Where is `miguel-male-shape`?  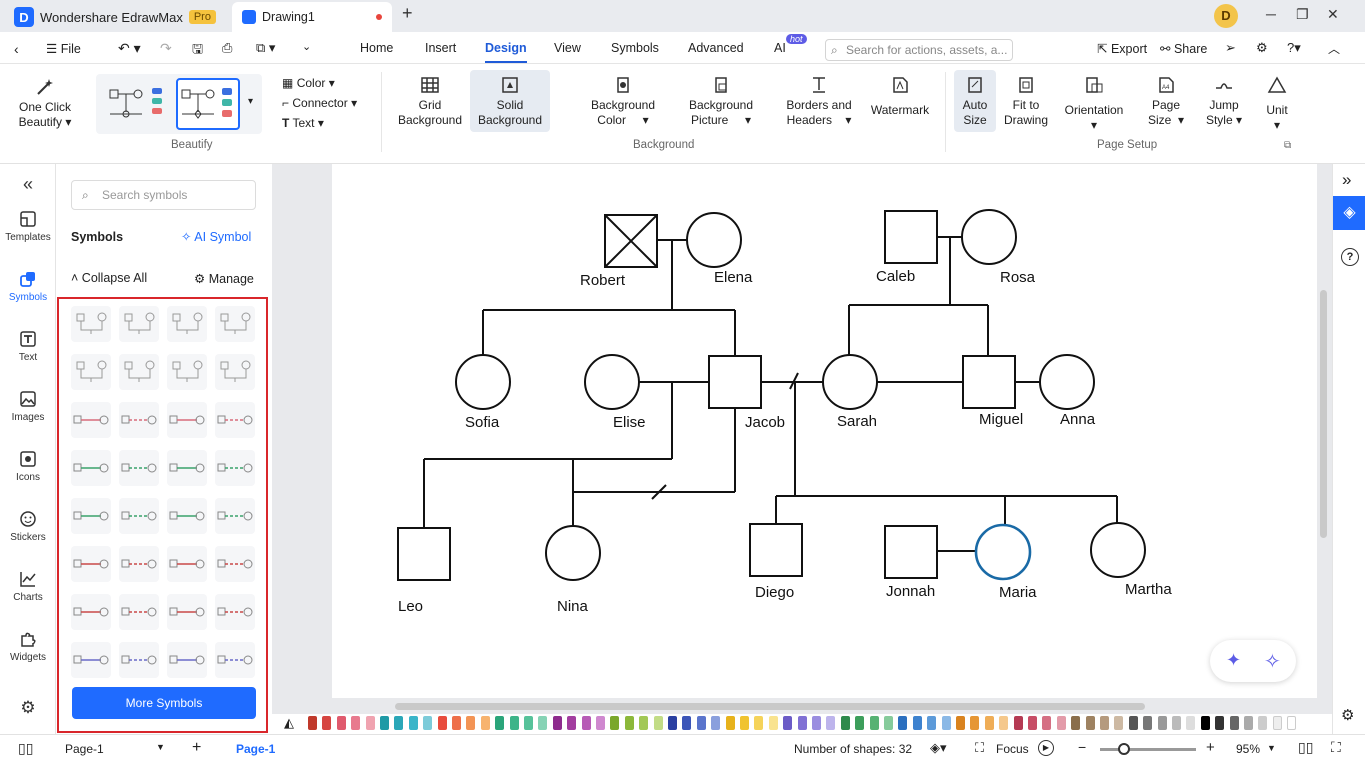
miguel-male-shape is located at coordinates (989, 382).